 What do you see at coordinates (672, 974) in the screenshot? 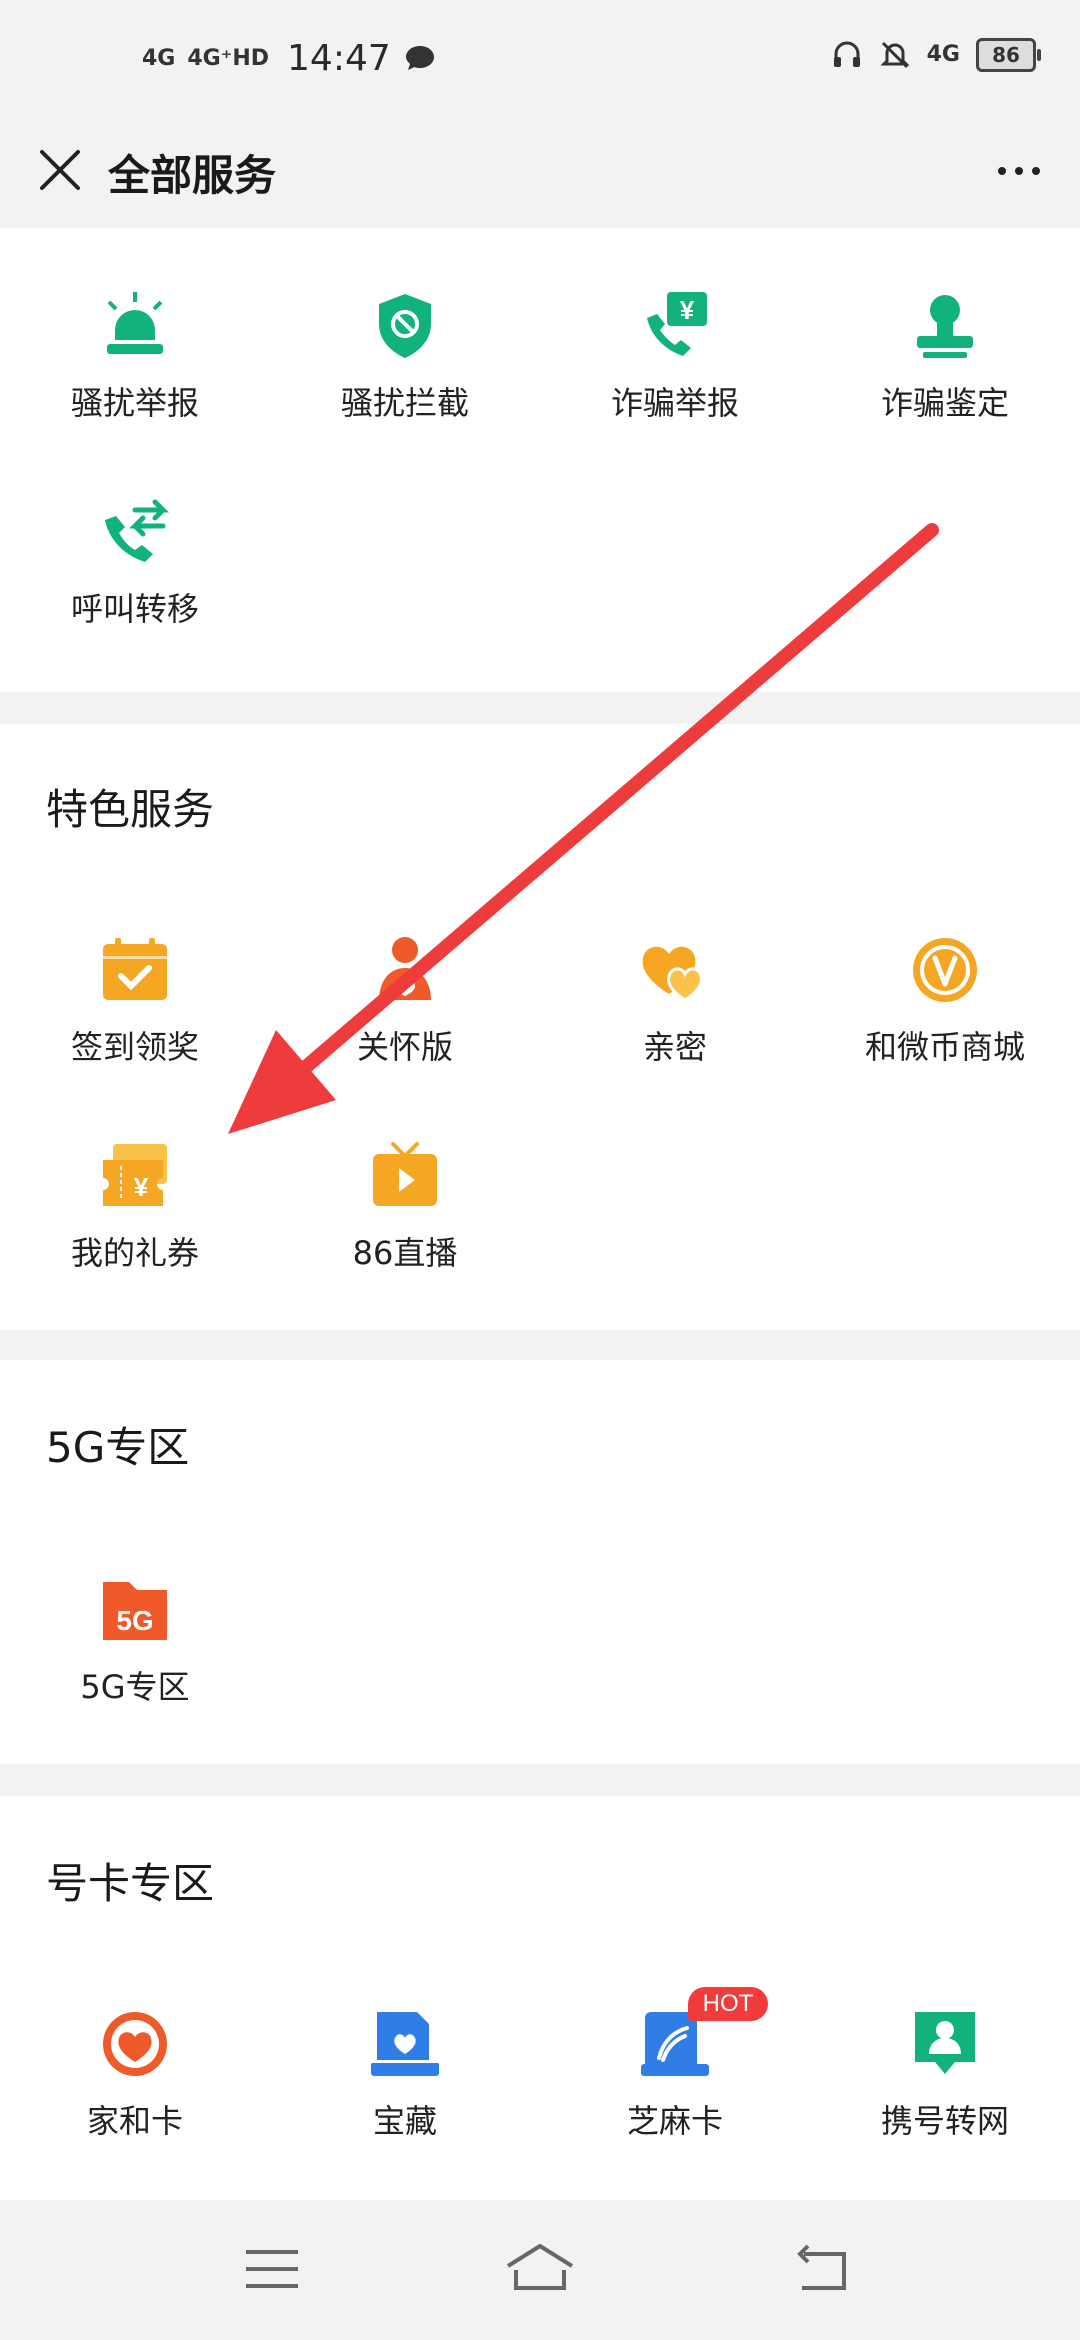
I see `hearts-icon` at bounding box center [672, 974].